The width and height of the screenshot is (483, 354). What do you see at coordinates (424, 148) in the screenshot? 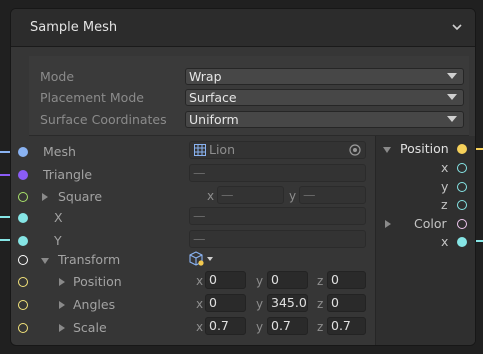
I see `position-output-label: Position` at bounding box center [424, 148].